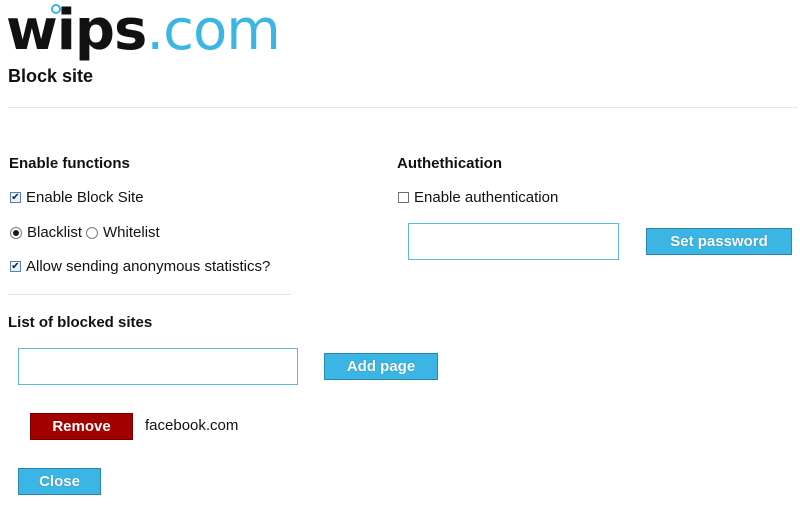 This screenshot has width=800, height=505. What do you see at coordinates (15, 266) in the screenshot?
I see `anonymous-stats-checkbox: ✔` at bounding box center [15, 266].